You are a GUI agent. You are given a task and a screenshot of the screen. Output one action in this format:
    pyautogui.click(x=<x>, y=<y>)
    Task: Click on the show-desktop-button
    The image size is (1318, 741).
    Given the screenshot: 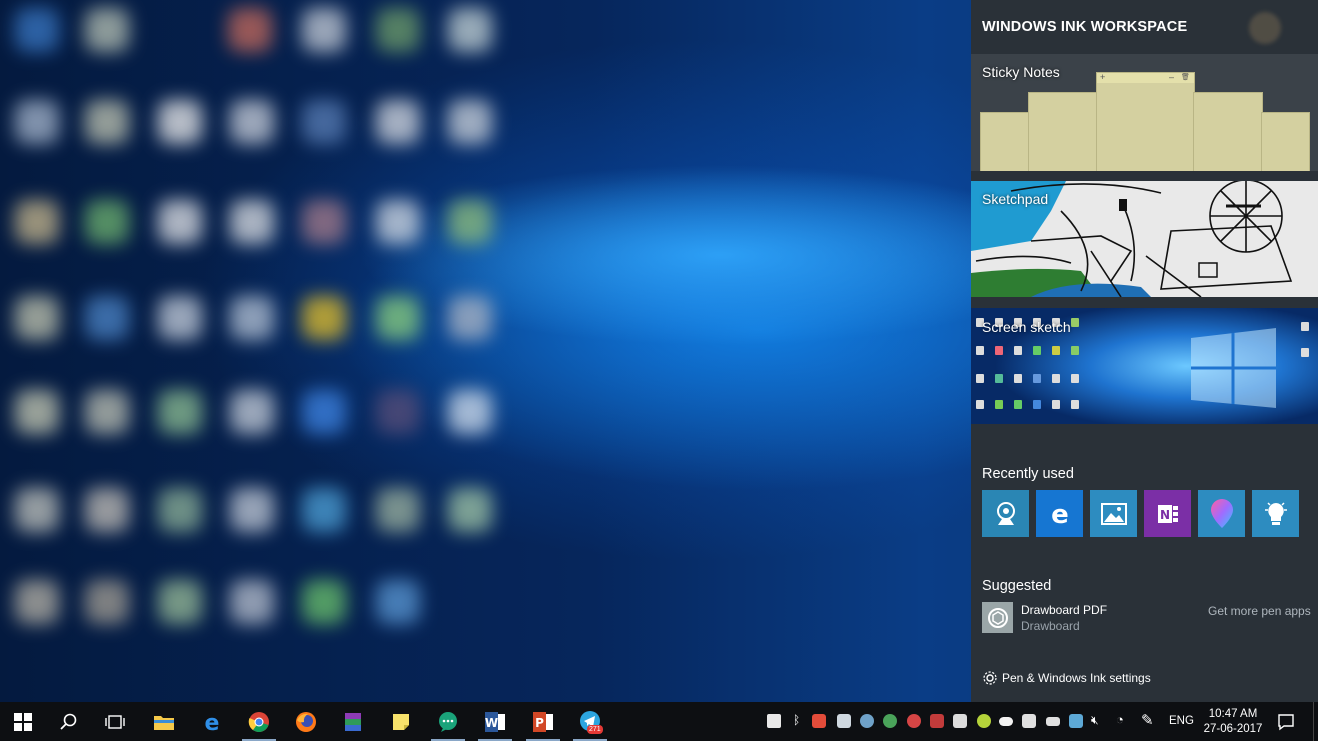 What is the action you would take?
    pyautogui.click(x=1315, y=721)
    